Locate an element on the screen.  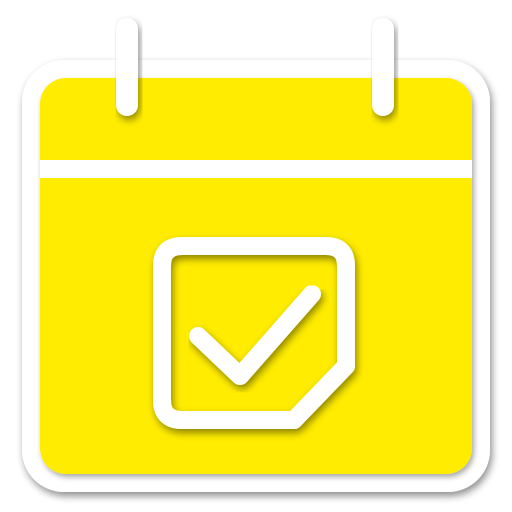
calendar-header-divider is located at coordinates (256, 169).